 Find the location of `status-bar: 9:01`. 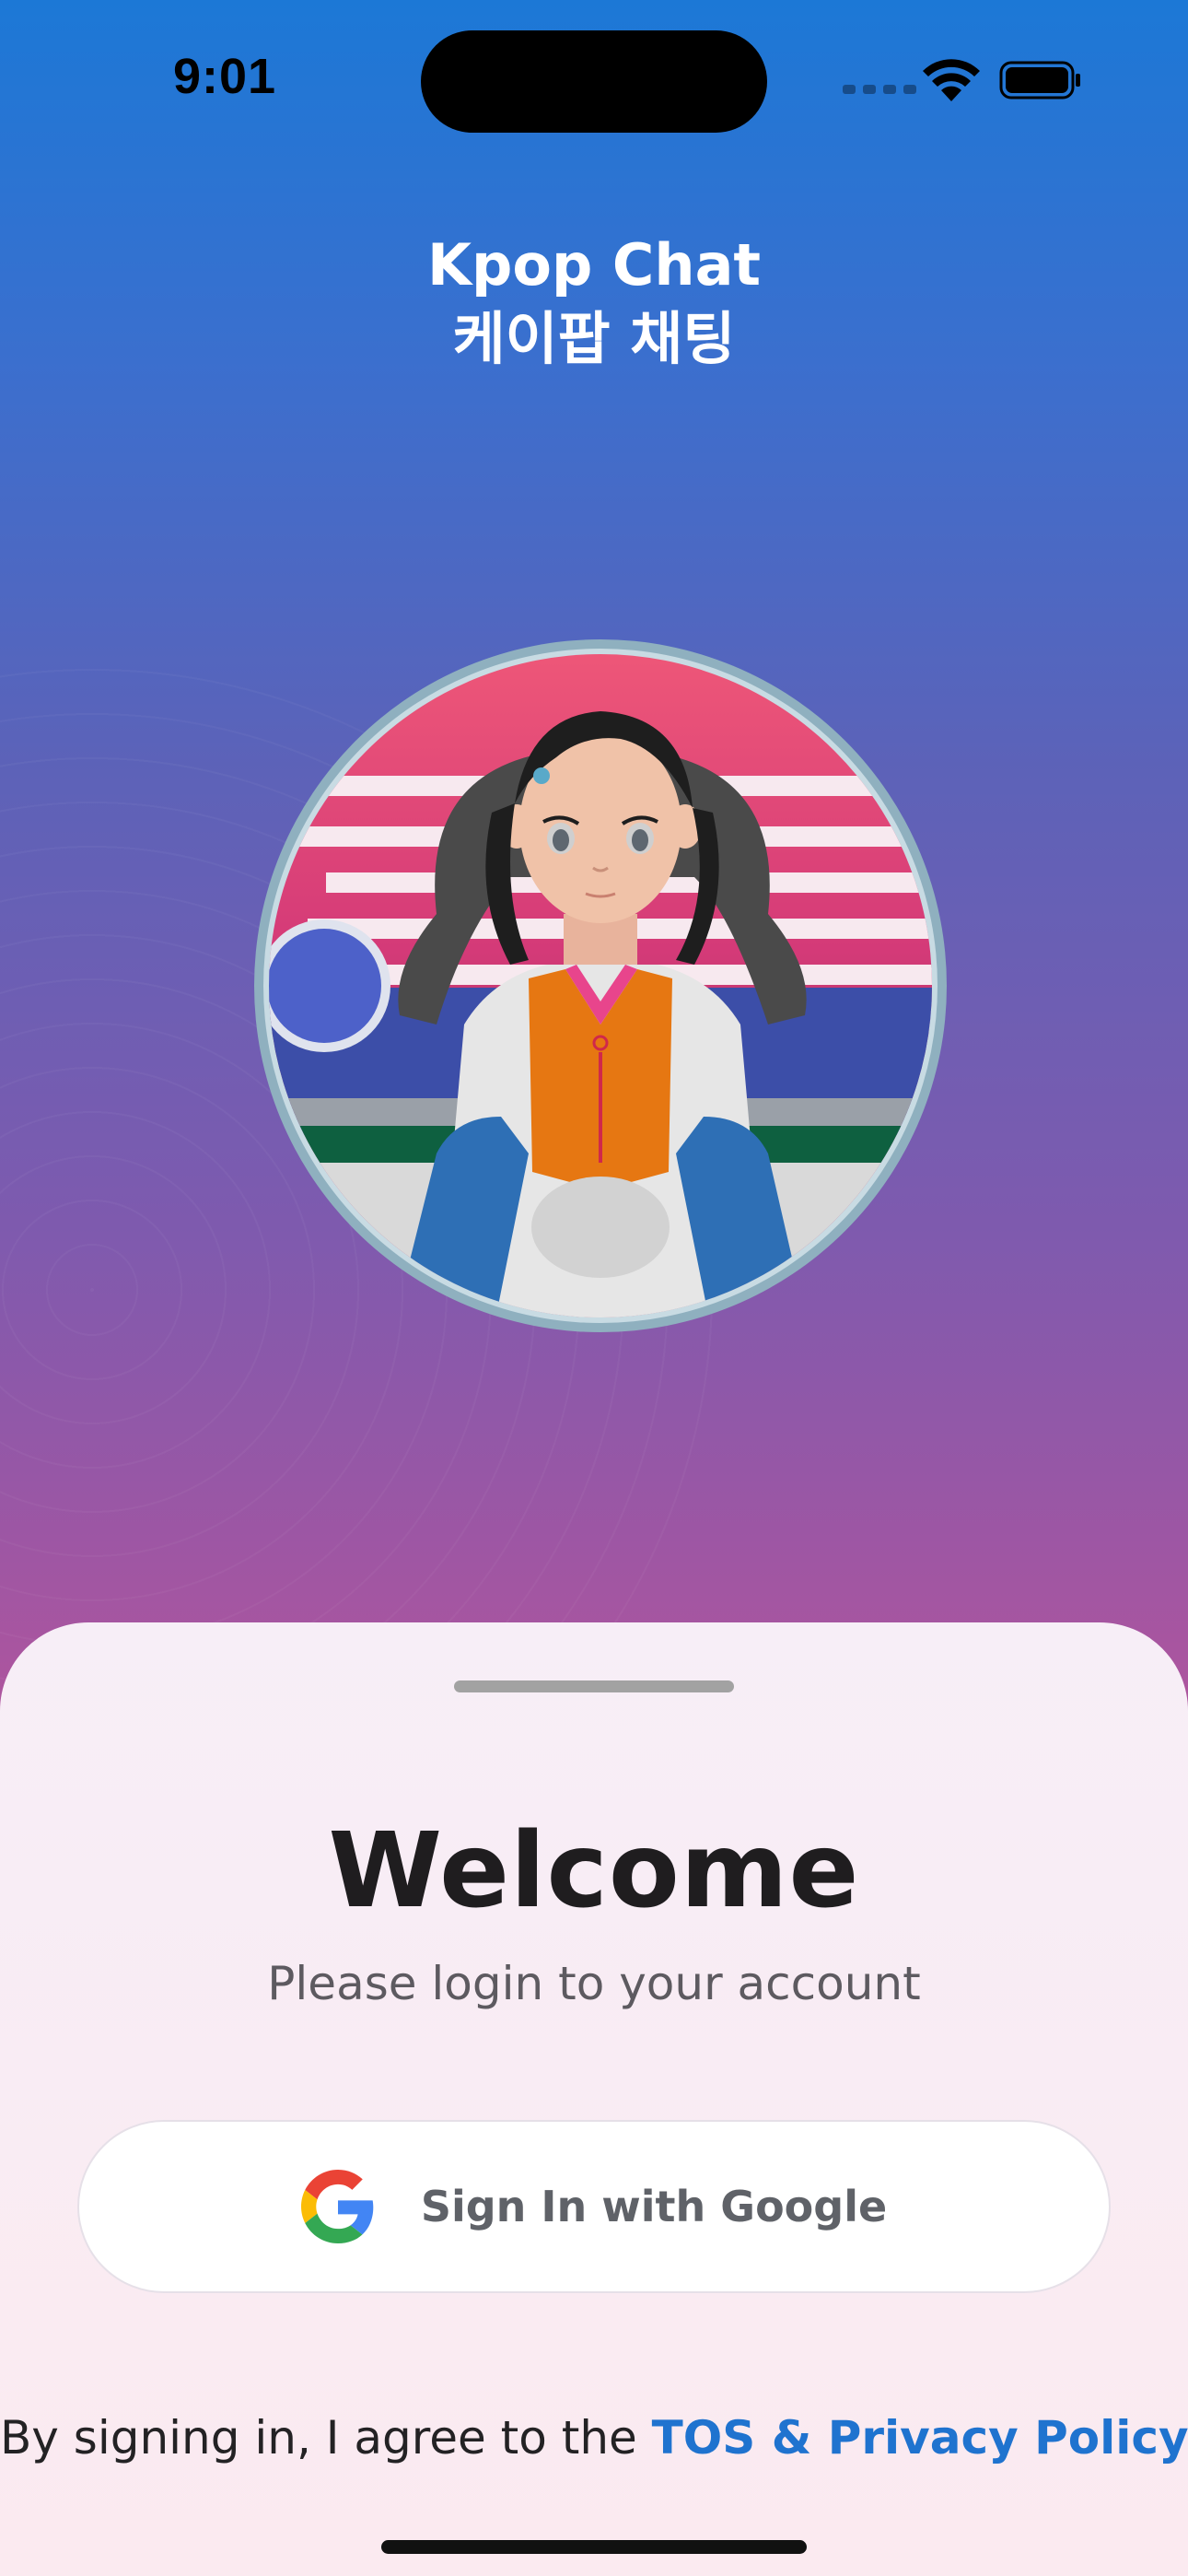

status-bar: 9:01 is located at coordinates (594, 78).